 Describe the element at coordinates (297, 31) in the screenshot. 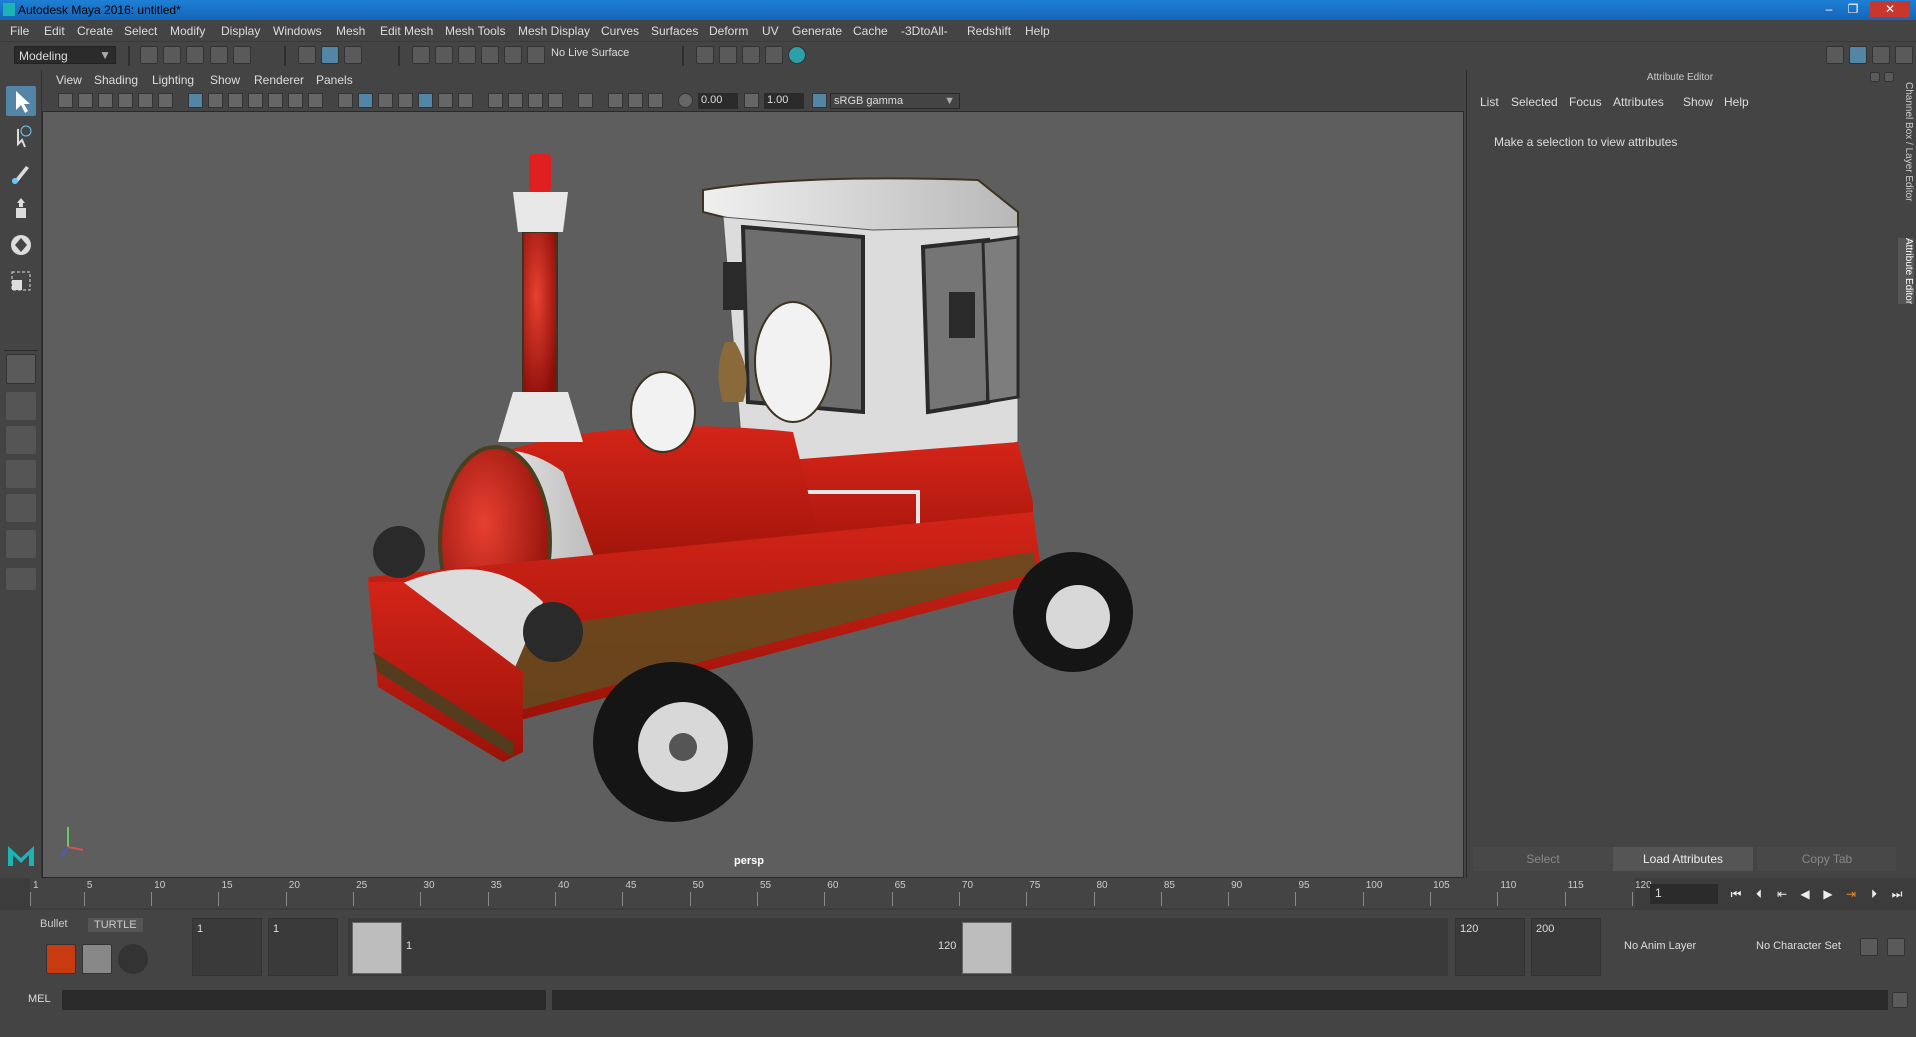

I see `menu-windows: Windows` at that location.